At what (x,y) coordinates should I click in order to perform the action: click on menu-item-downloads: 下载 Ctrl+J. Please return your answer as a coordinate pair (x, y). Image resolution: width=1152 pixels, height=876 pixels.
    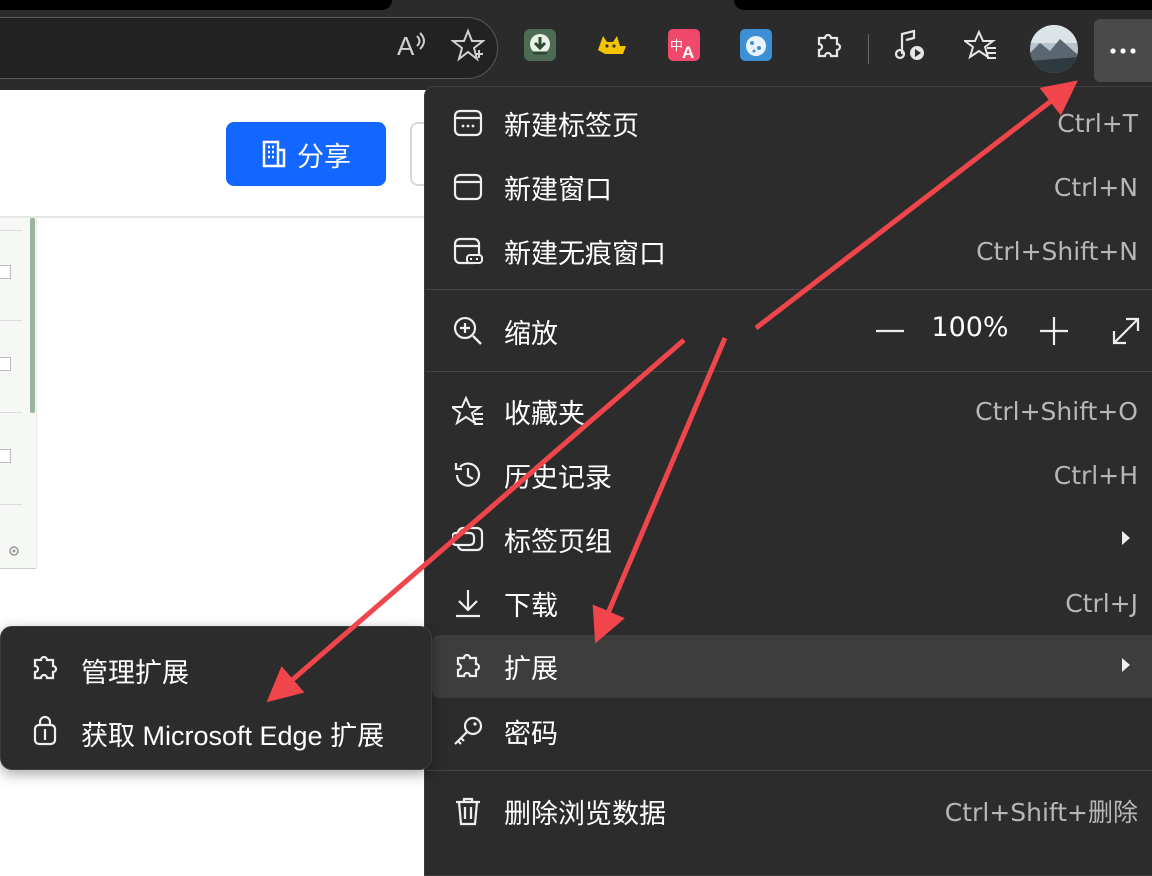
    Looking at the image, I should click on (792, 603).